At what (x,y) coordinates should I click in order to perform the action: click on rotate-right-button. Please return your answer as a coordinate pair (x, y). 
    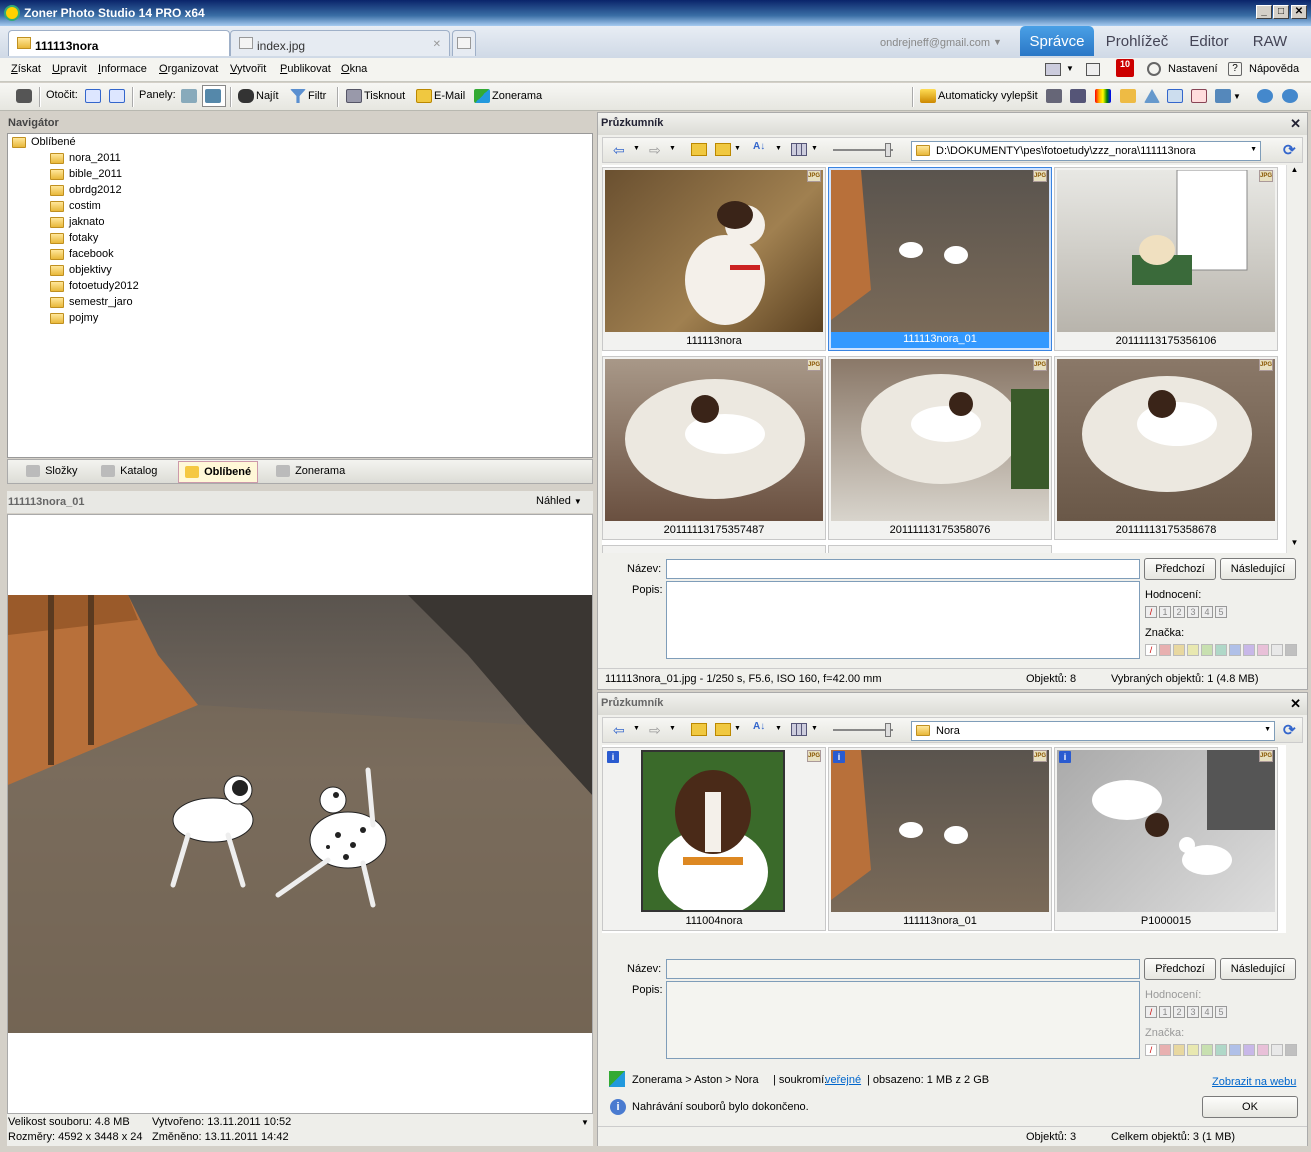
    Looking at the image, I should click on (118, 96).